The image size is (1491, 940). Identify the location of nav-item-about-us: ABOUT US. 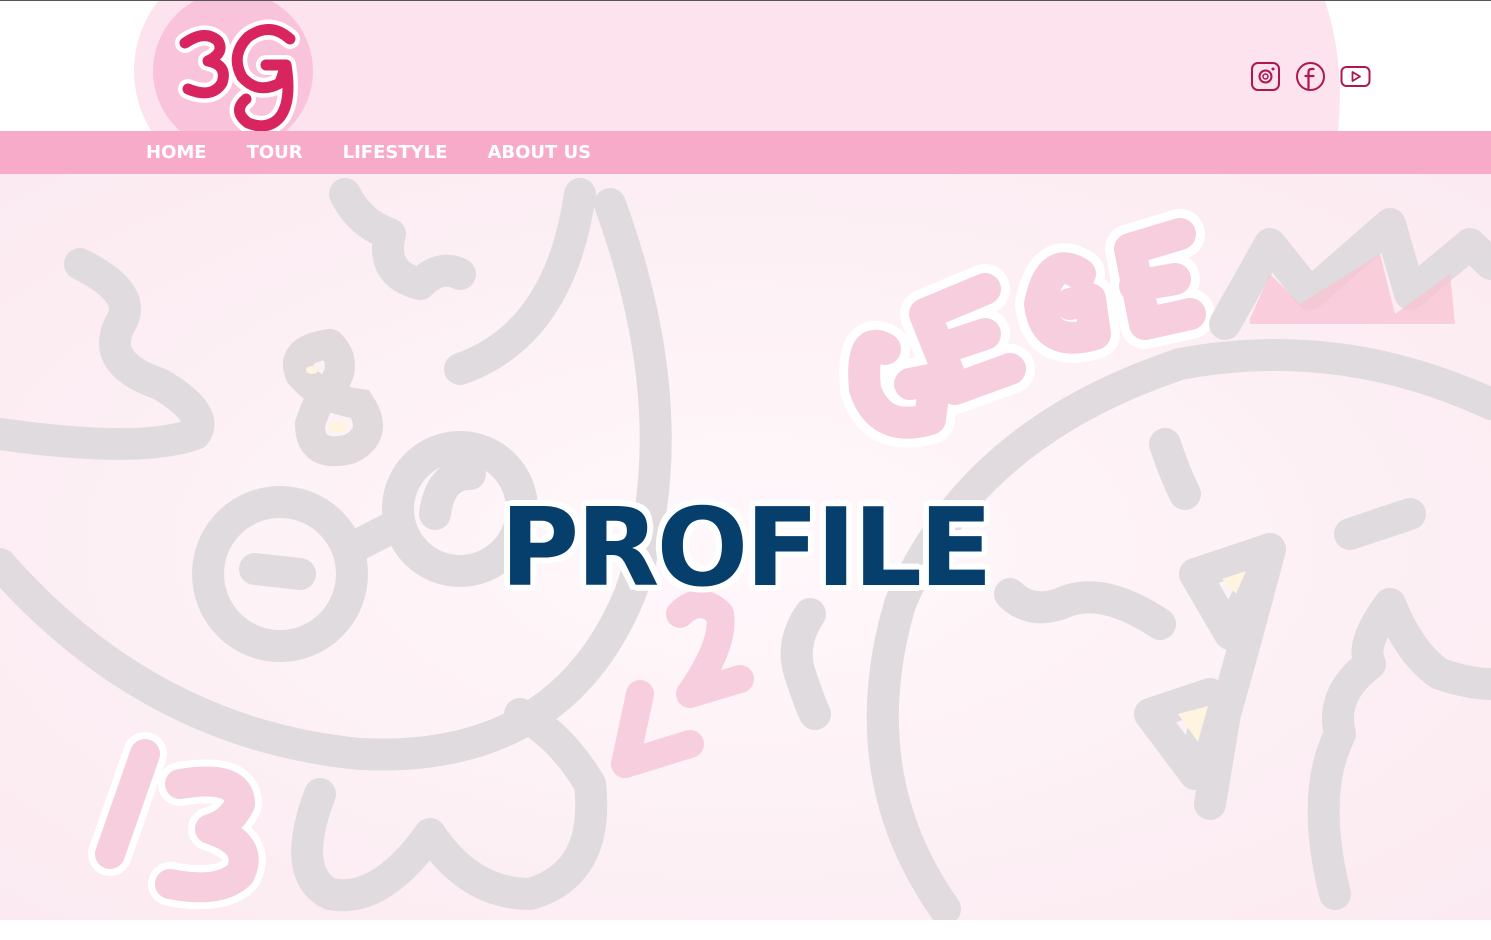
(539, 152).